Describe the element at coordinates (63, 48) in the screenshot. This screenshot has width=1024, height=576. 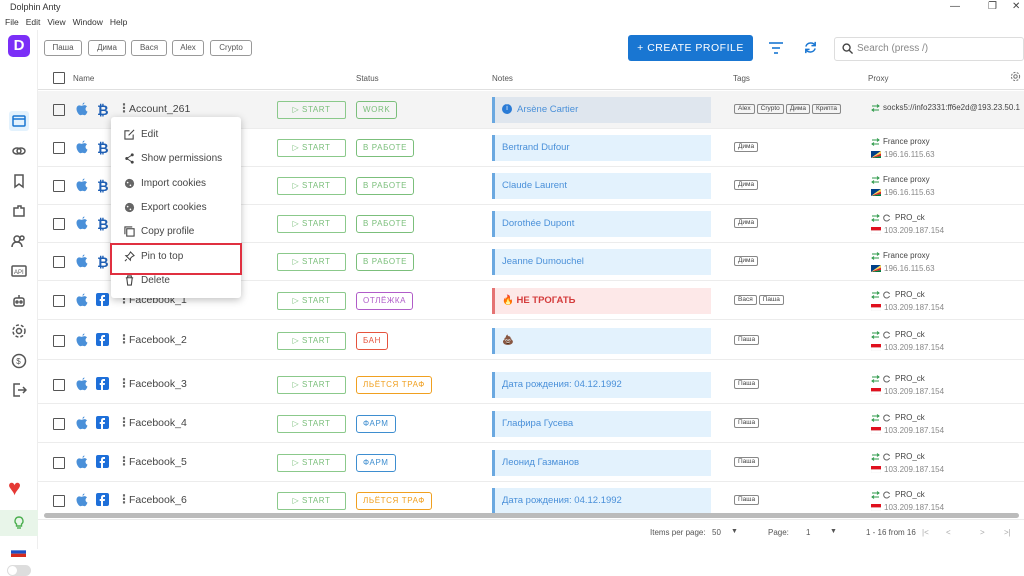
I see `tag-filter-chip: Паша` at that location.